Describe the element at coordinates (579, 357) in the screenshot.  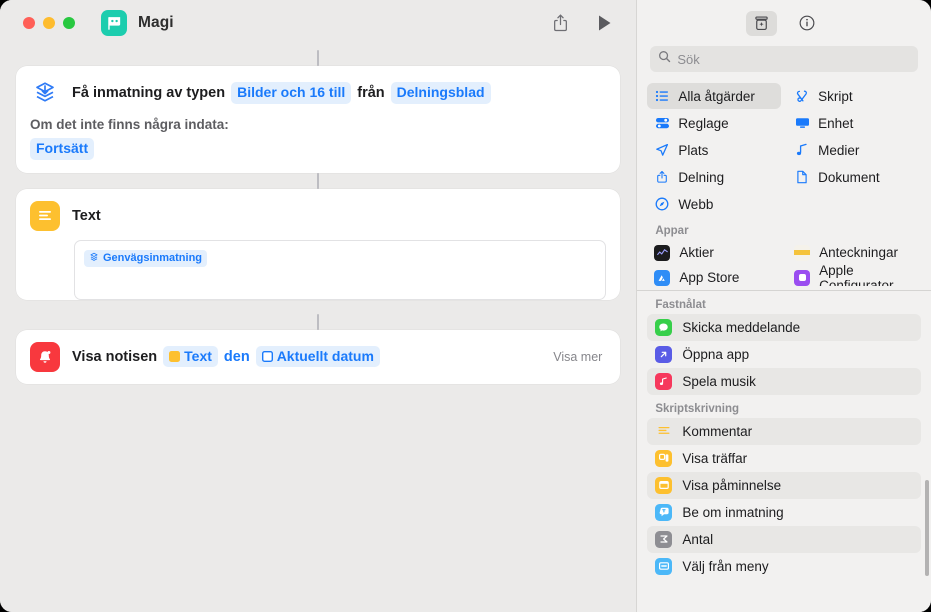
I see `show-more-button: Visa mer` at that location.